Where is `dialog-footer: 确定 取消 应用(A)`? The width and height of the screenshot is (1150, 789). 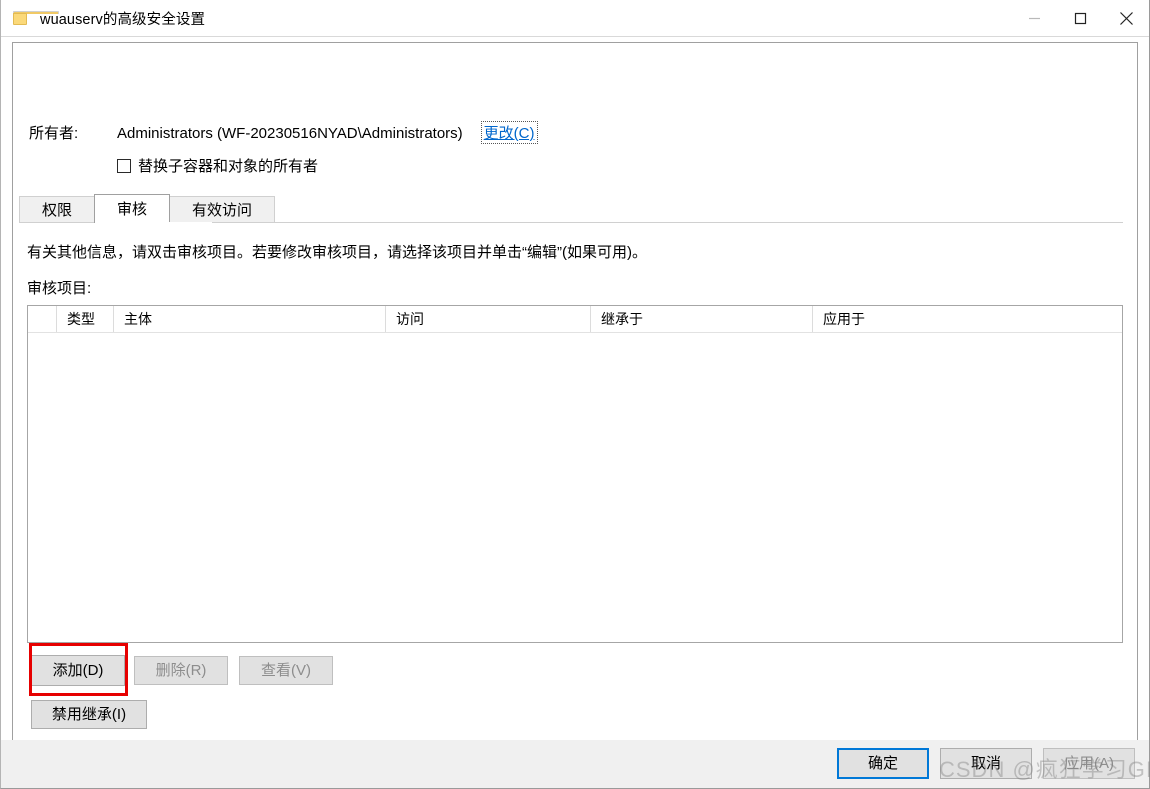
dialog-footer: 确定 取消 应用(A) is located at coordinates (575, 764).